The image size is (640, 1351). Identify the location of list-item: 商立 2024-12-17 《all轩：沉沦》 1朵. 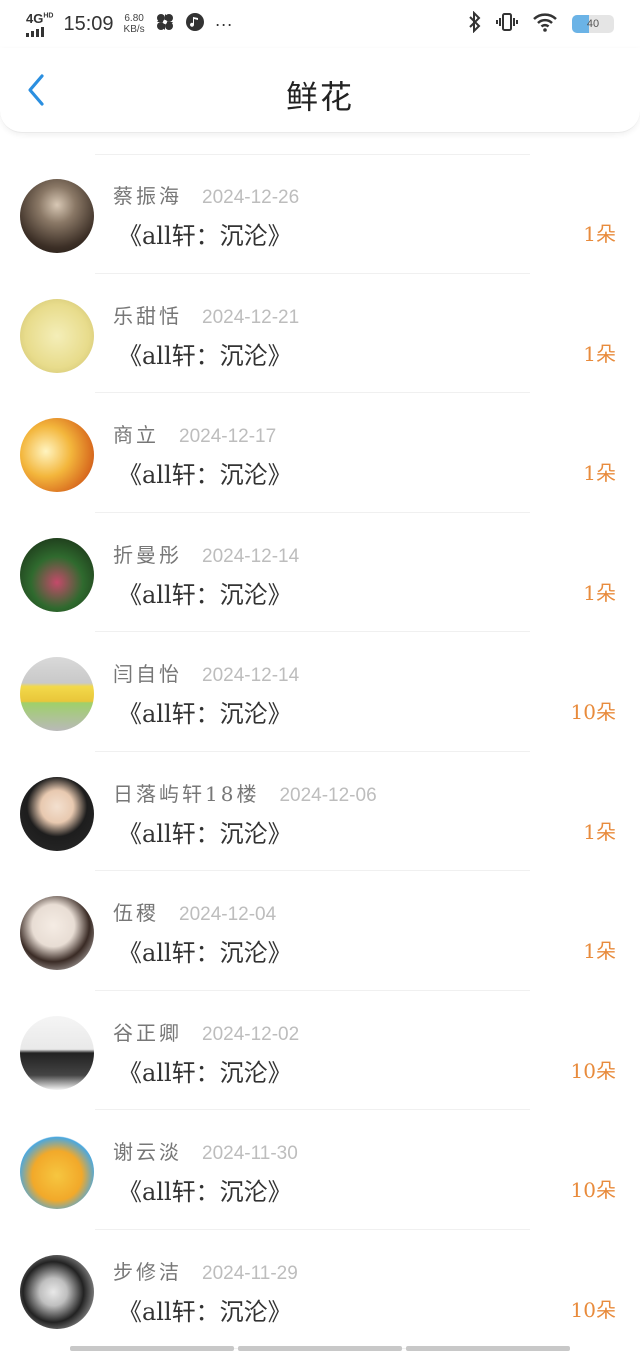
(320, 453).